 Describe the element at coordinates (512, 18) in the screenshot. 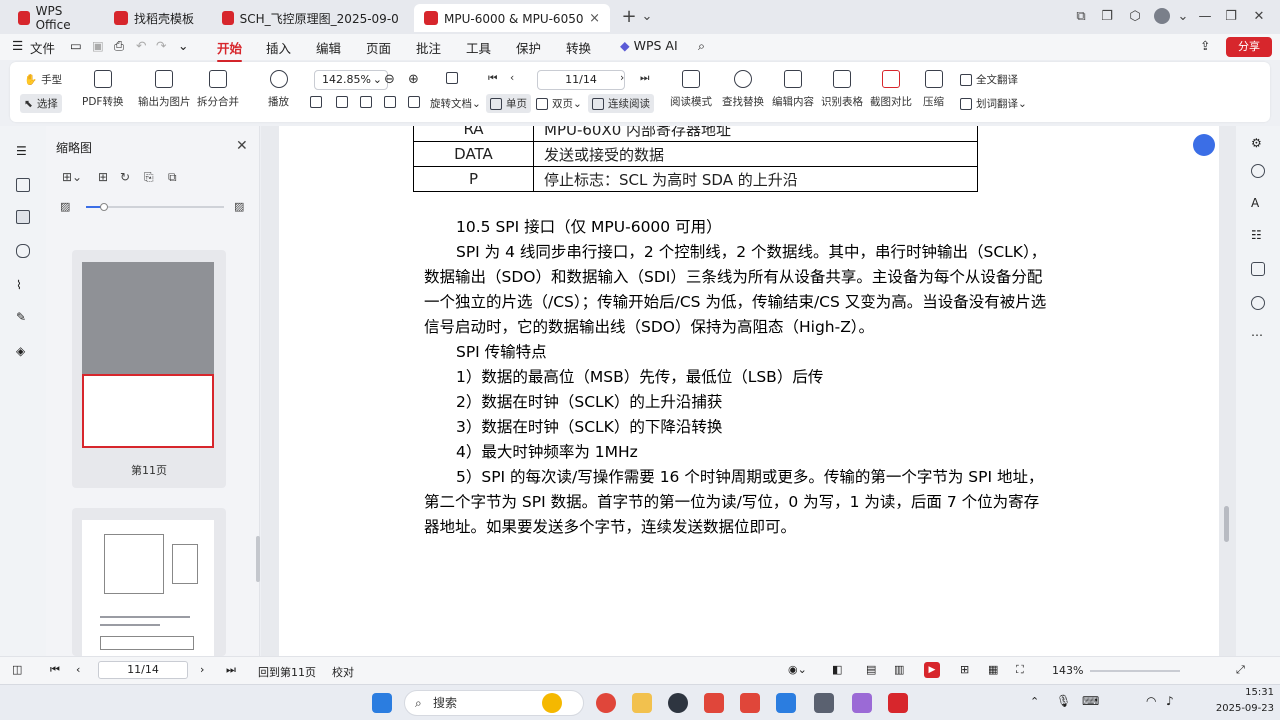

I see `tab-mpu-pdf: MPU-6000 & MPU-6050产 ×` at that location.